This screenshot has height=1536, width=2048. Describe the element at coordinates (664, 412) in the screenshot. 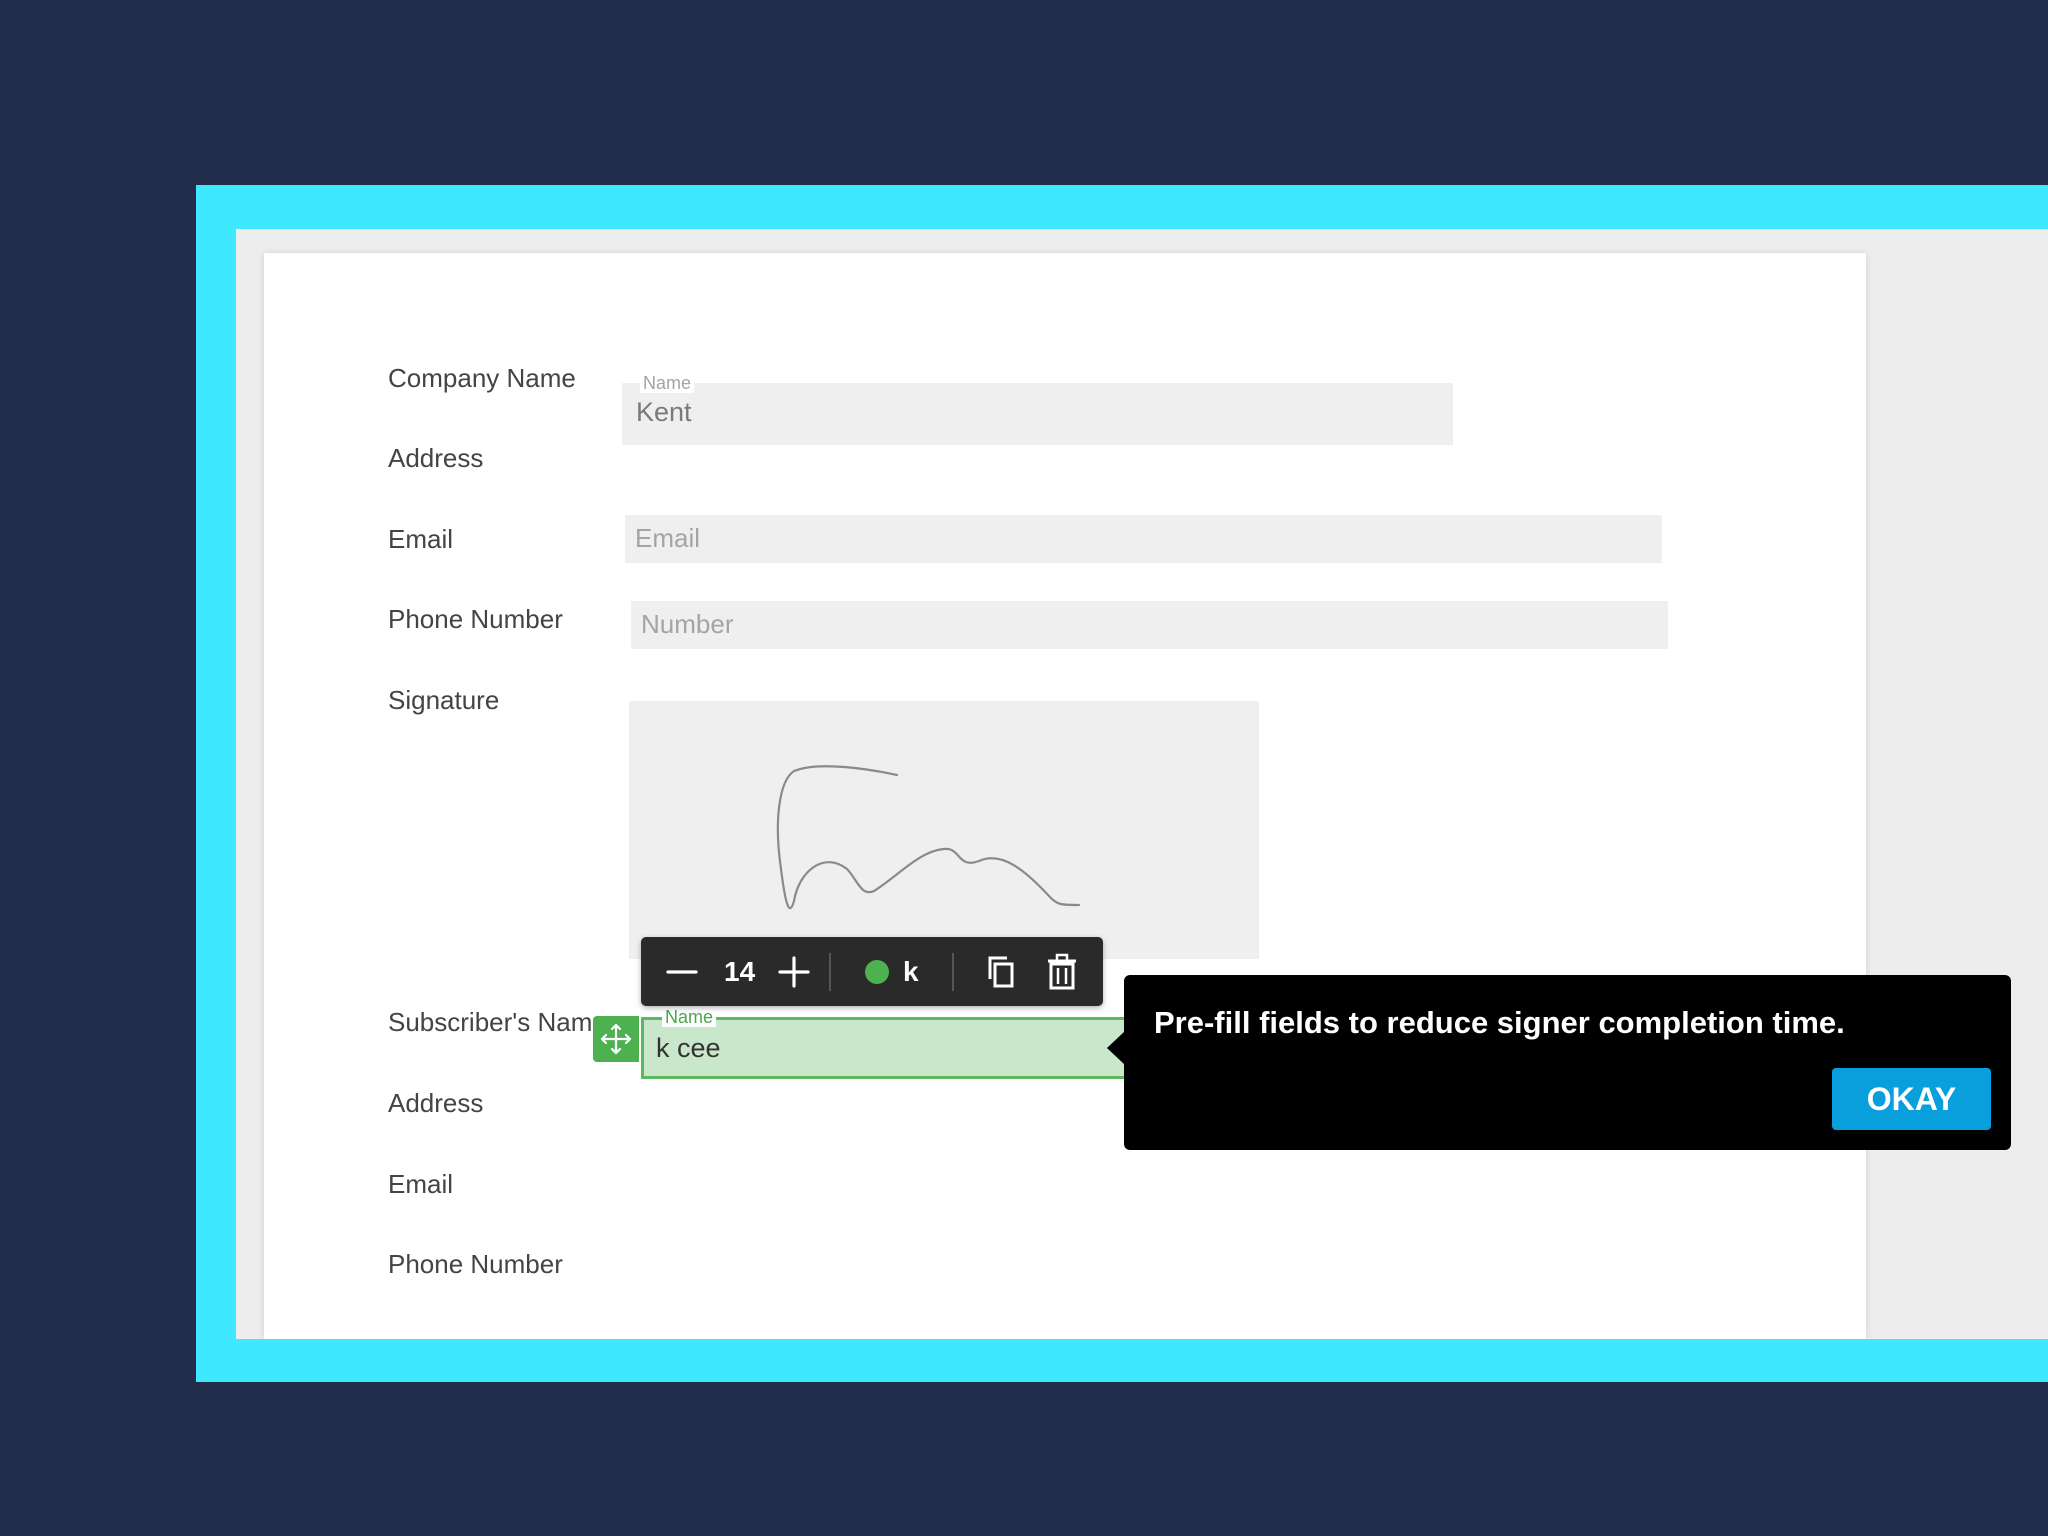

I see `field-value: Kent` at that location.